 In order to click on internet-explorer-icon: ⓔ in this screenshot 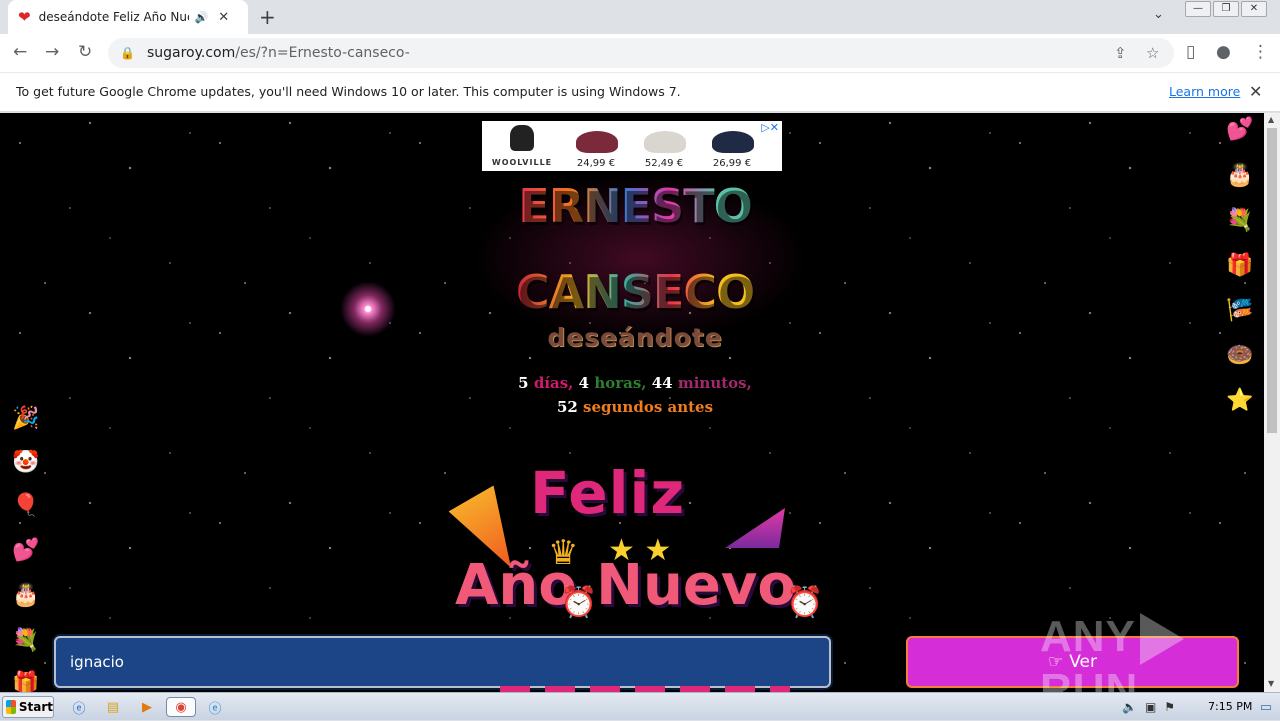, I will do `click(79, 707)`.